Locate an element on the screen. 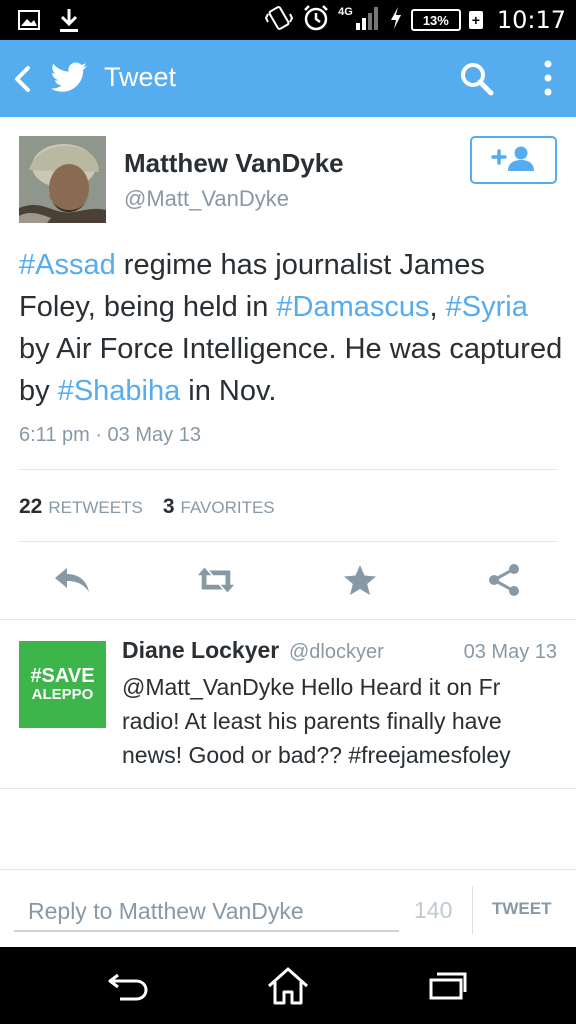  add-user-icon is located at coordinates (513, 160).